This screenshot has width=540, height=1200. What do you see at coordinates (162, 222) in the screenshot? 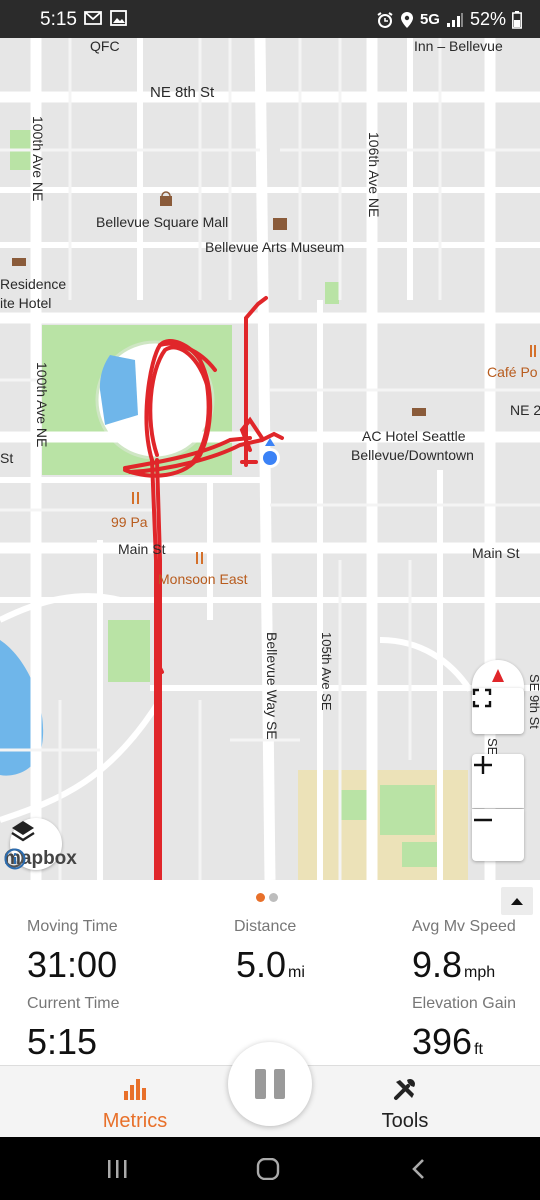
I see `map-label-bellevue-square: Bellevue Square Mall` at bounding box center [162, 222].